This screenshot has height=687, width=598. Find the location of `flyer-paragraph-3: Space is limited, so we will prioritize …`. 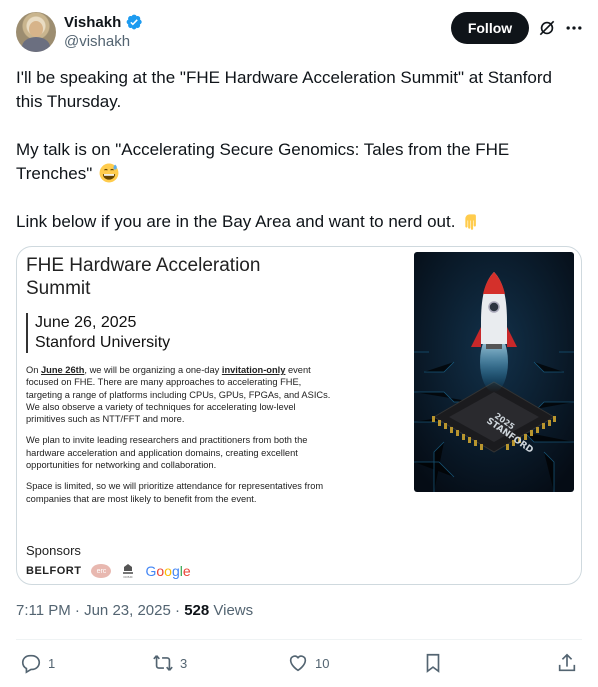

flyer-paragraph-3: Space is limited, so we will prioritize … is located at coordinates (175, 492).